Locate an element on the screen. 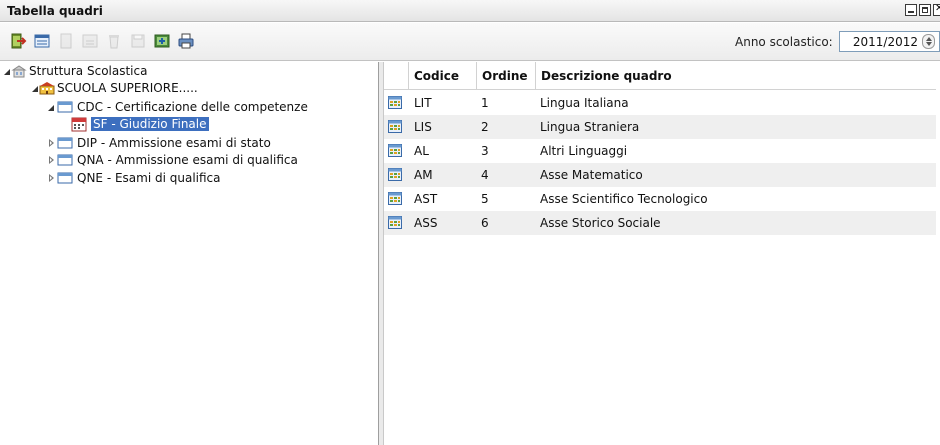  tree-dip-label: DIP - Ammissione esami di stato is located at coordinates (174, 143).